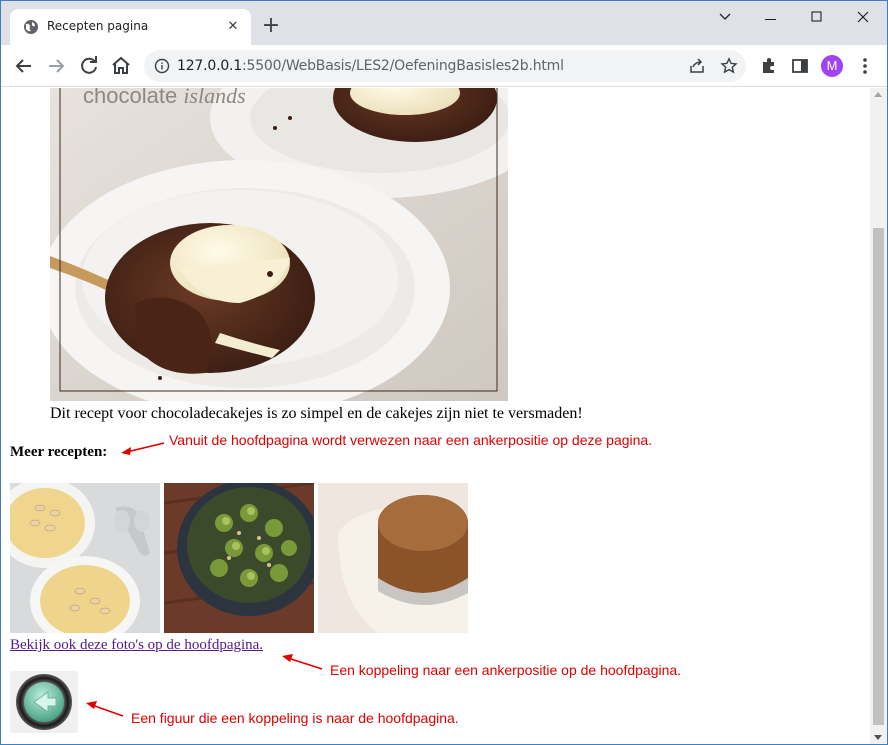 The image size is (888, 745). I want to click on star-icon, so click(729, 66).